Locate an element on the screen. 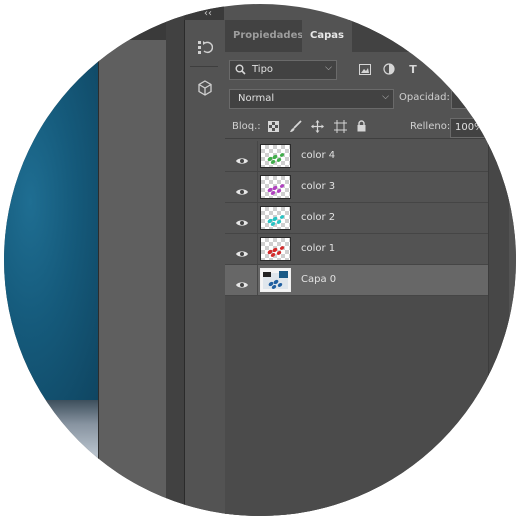 This screenshot has width=520, height=520. layer-filter-select: Tipo ⌵ is located at coordinates (283, 70).